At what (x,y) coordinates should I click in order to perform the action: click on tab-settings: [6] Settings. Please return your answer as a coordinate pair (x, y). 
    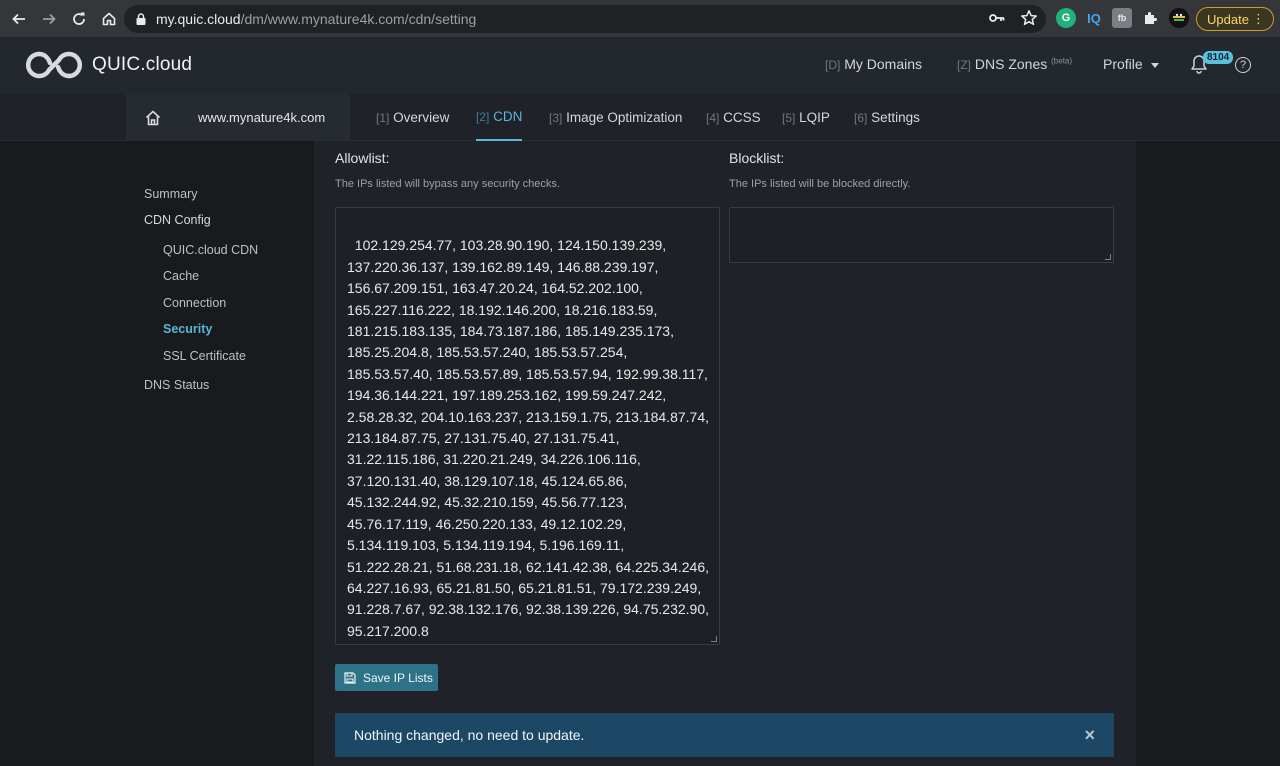
    Looking at the image, I should click on (887, 117).